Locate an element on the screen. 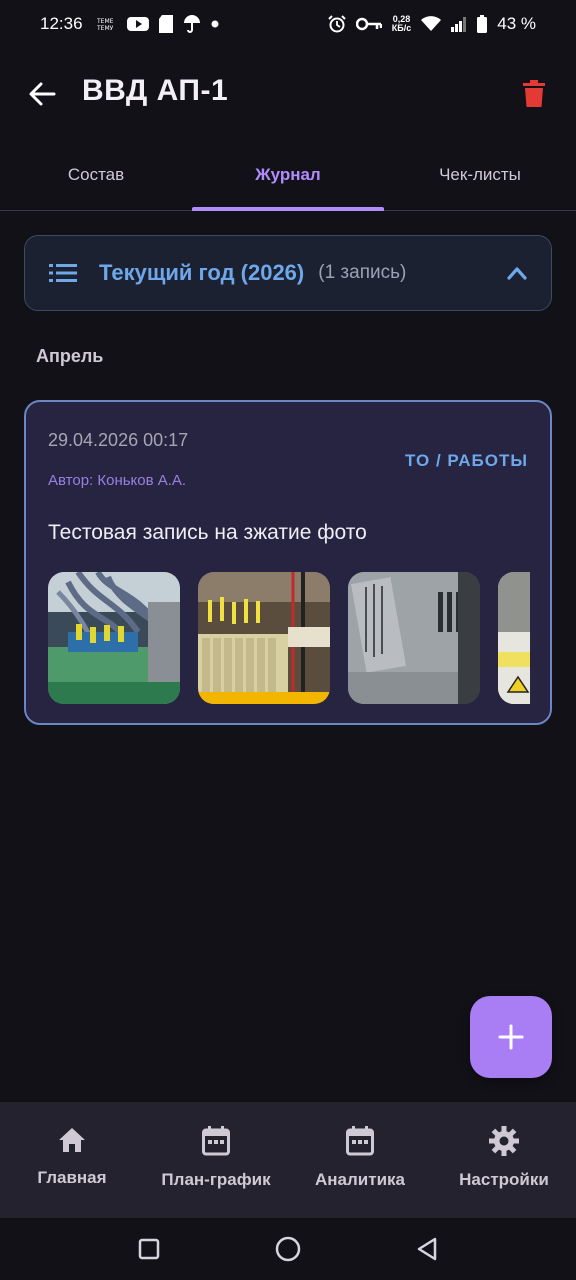  entry-type-badge: ТО / РАБОТЫ is located at coordinates (466, 460).